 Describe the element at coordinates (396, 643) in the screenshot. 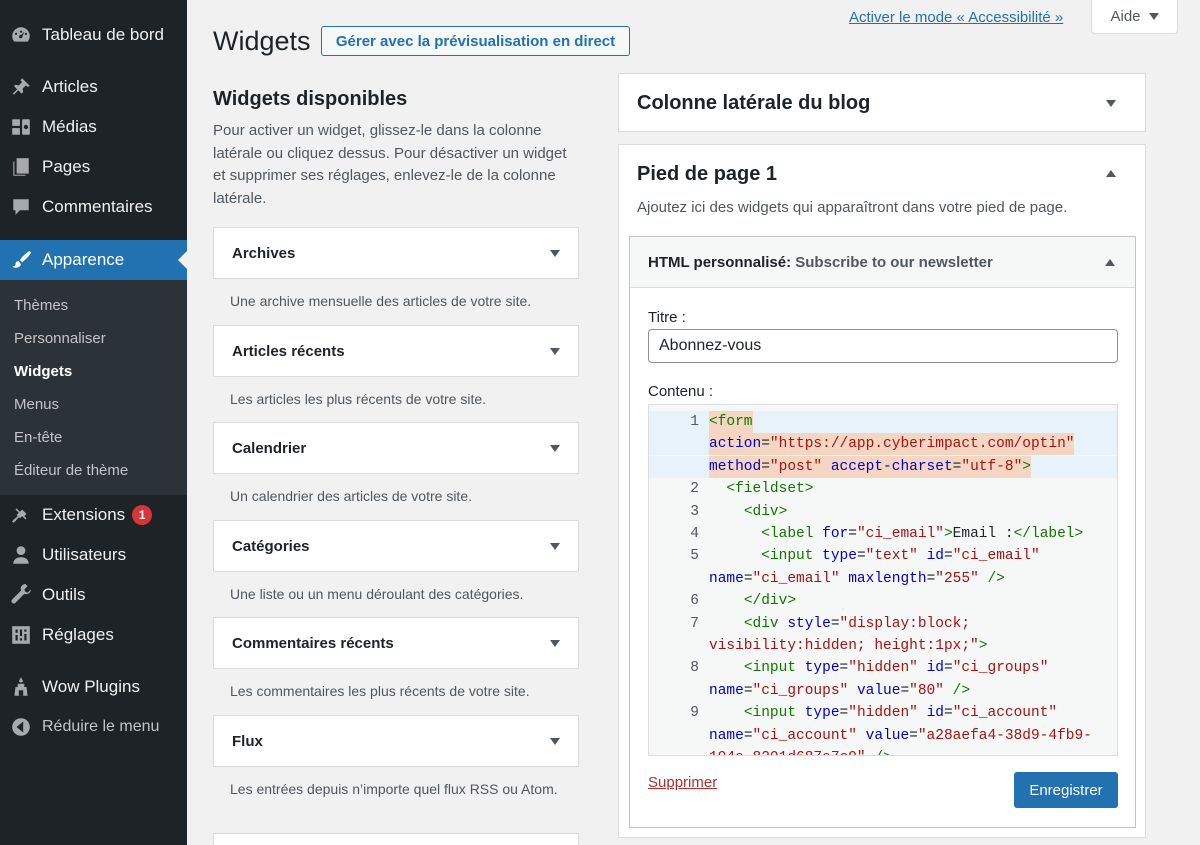

I see `widget-recent-comments: Commentaires récents` at that location.